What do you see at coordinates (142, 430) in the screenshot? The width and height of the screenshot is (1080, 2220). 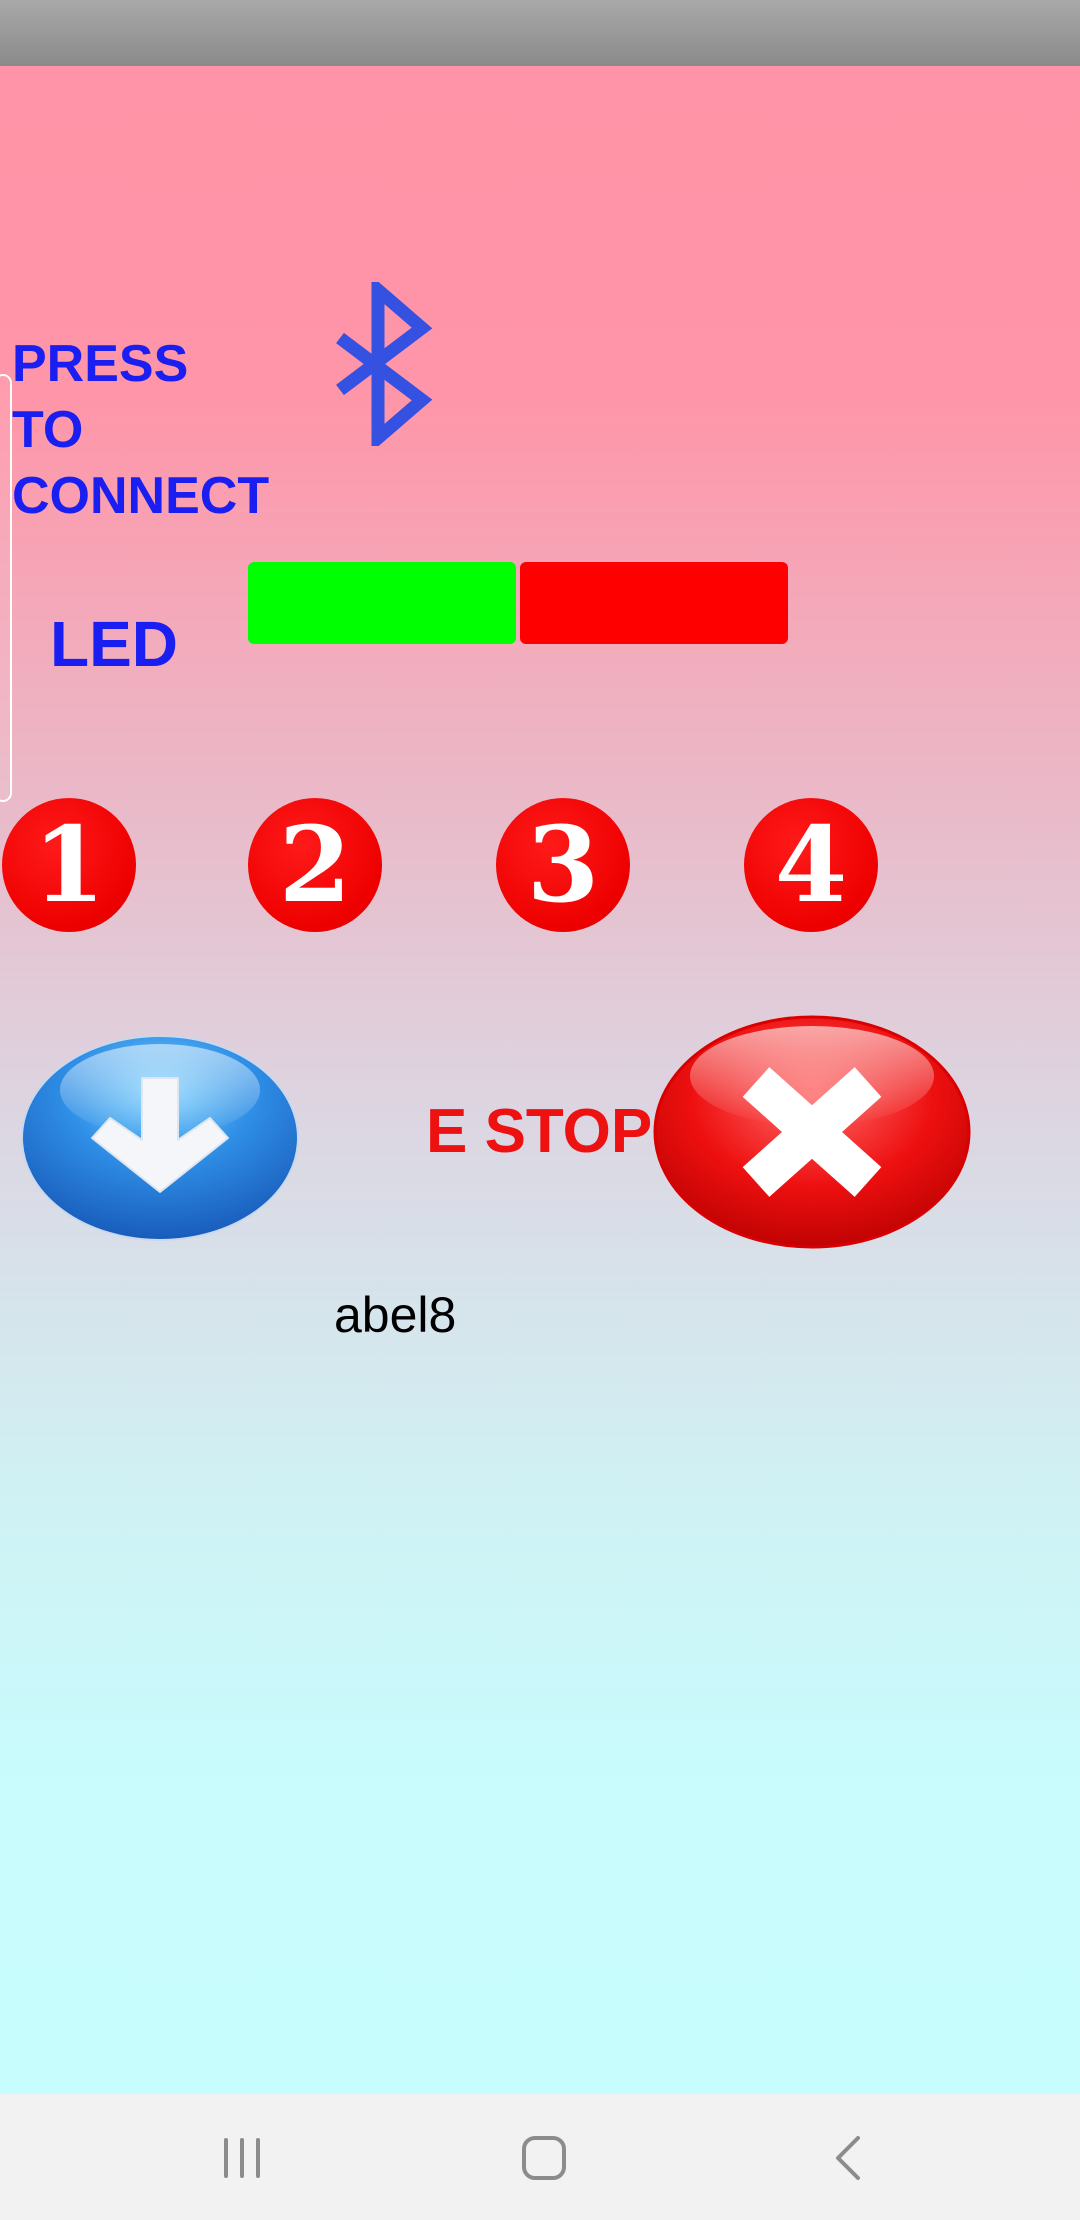 I see `connect-label: PRESS TO CONNECT` at bounding box center [142, 430].